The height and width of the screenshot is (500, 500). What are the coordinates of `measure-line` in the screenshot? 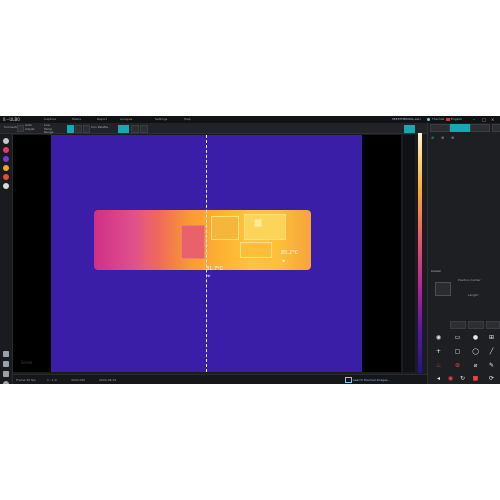 It's located at (206, 253).